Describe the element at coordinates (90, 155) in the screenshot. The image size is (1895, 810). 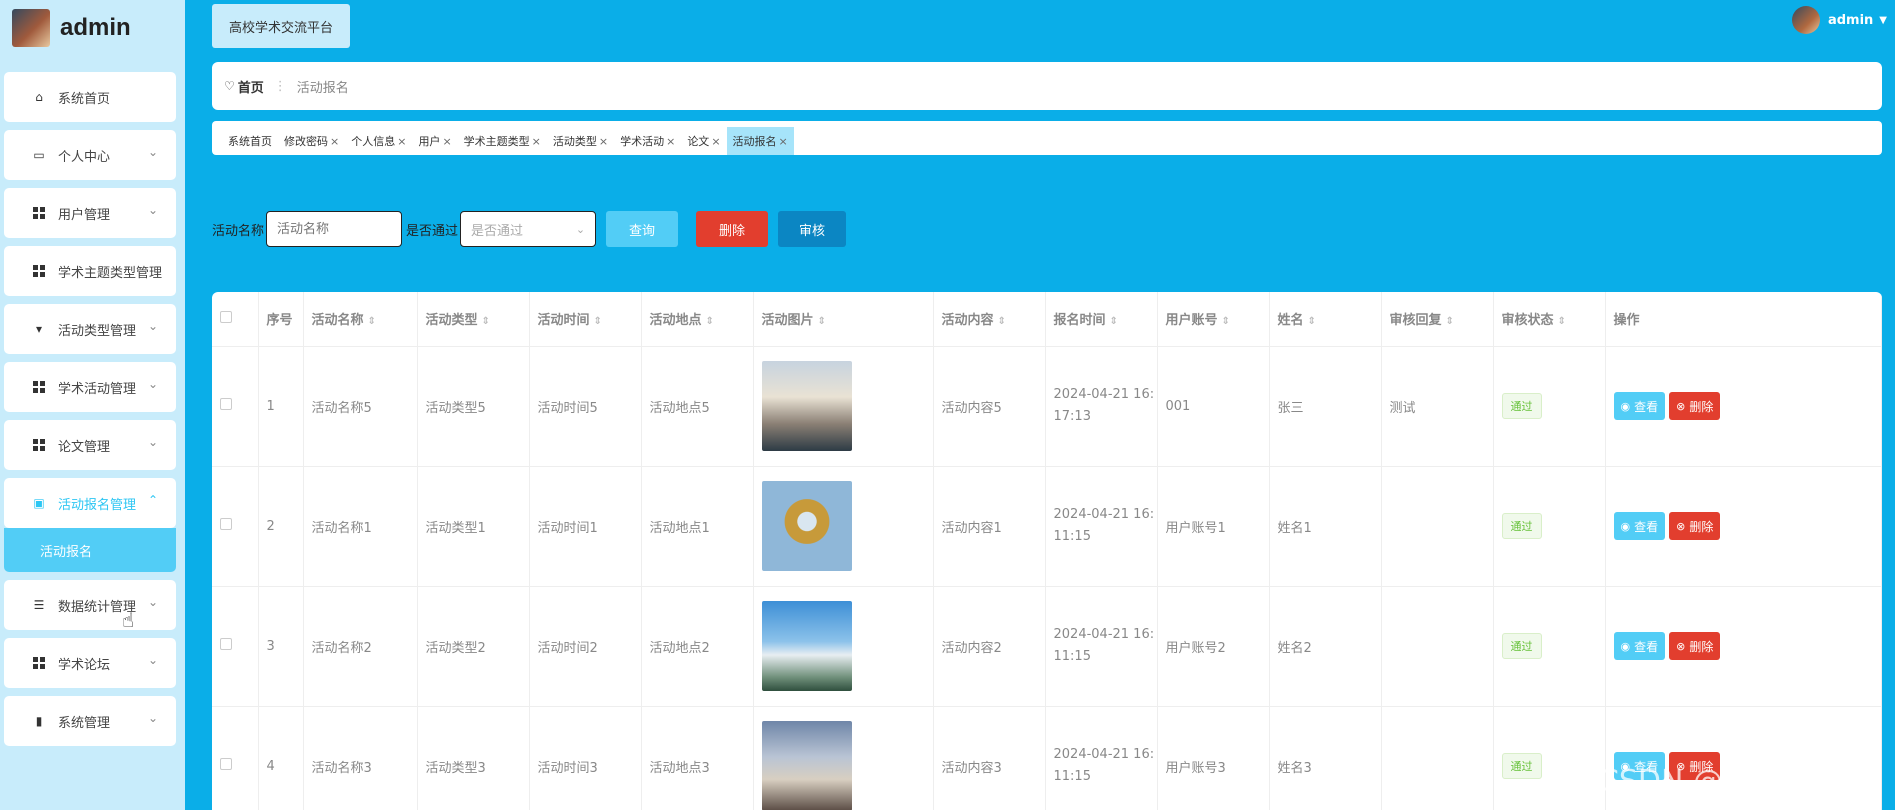
I see `sidebar-item-personal: ▭ 个人中心 ⌄` at that location.